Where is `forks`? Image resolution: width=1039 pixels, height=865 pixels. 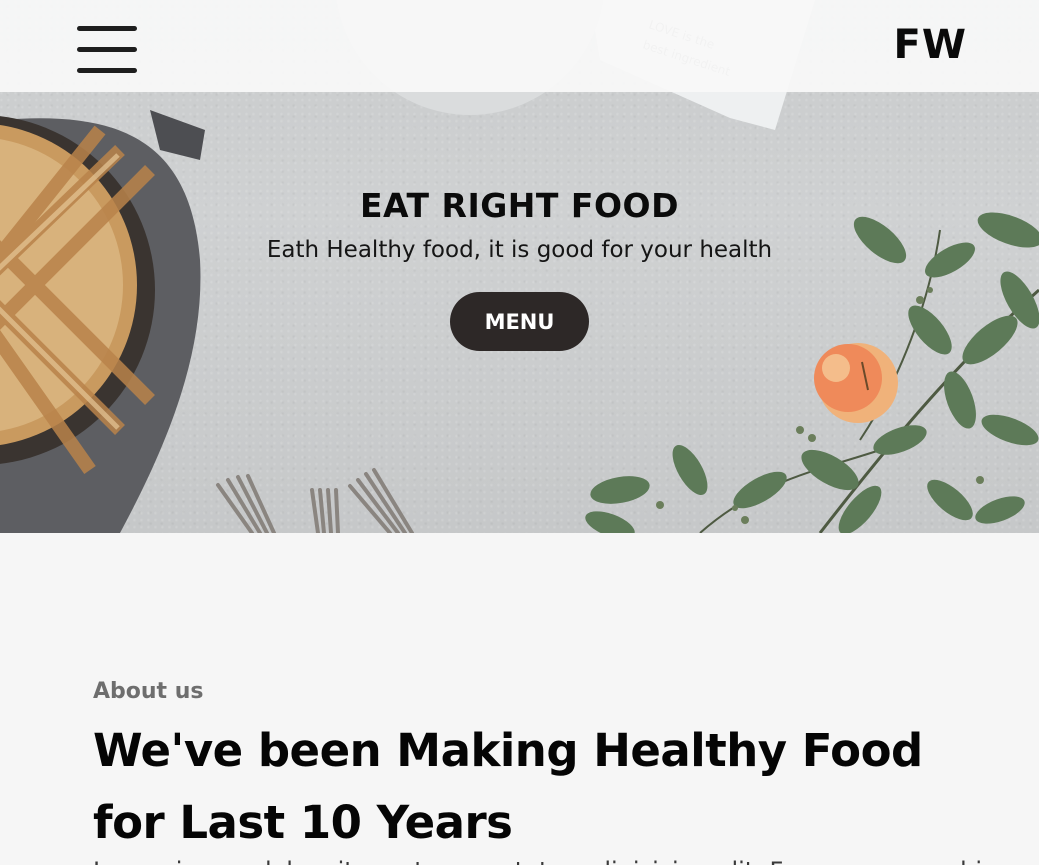
forks is located at coordinates (315, 500).